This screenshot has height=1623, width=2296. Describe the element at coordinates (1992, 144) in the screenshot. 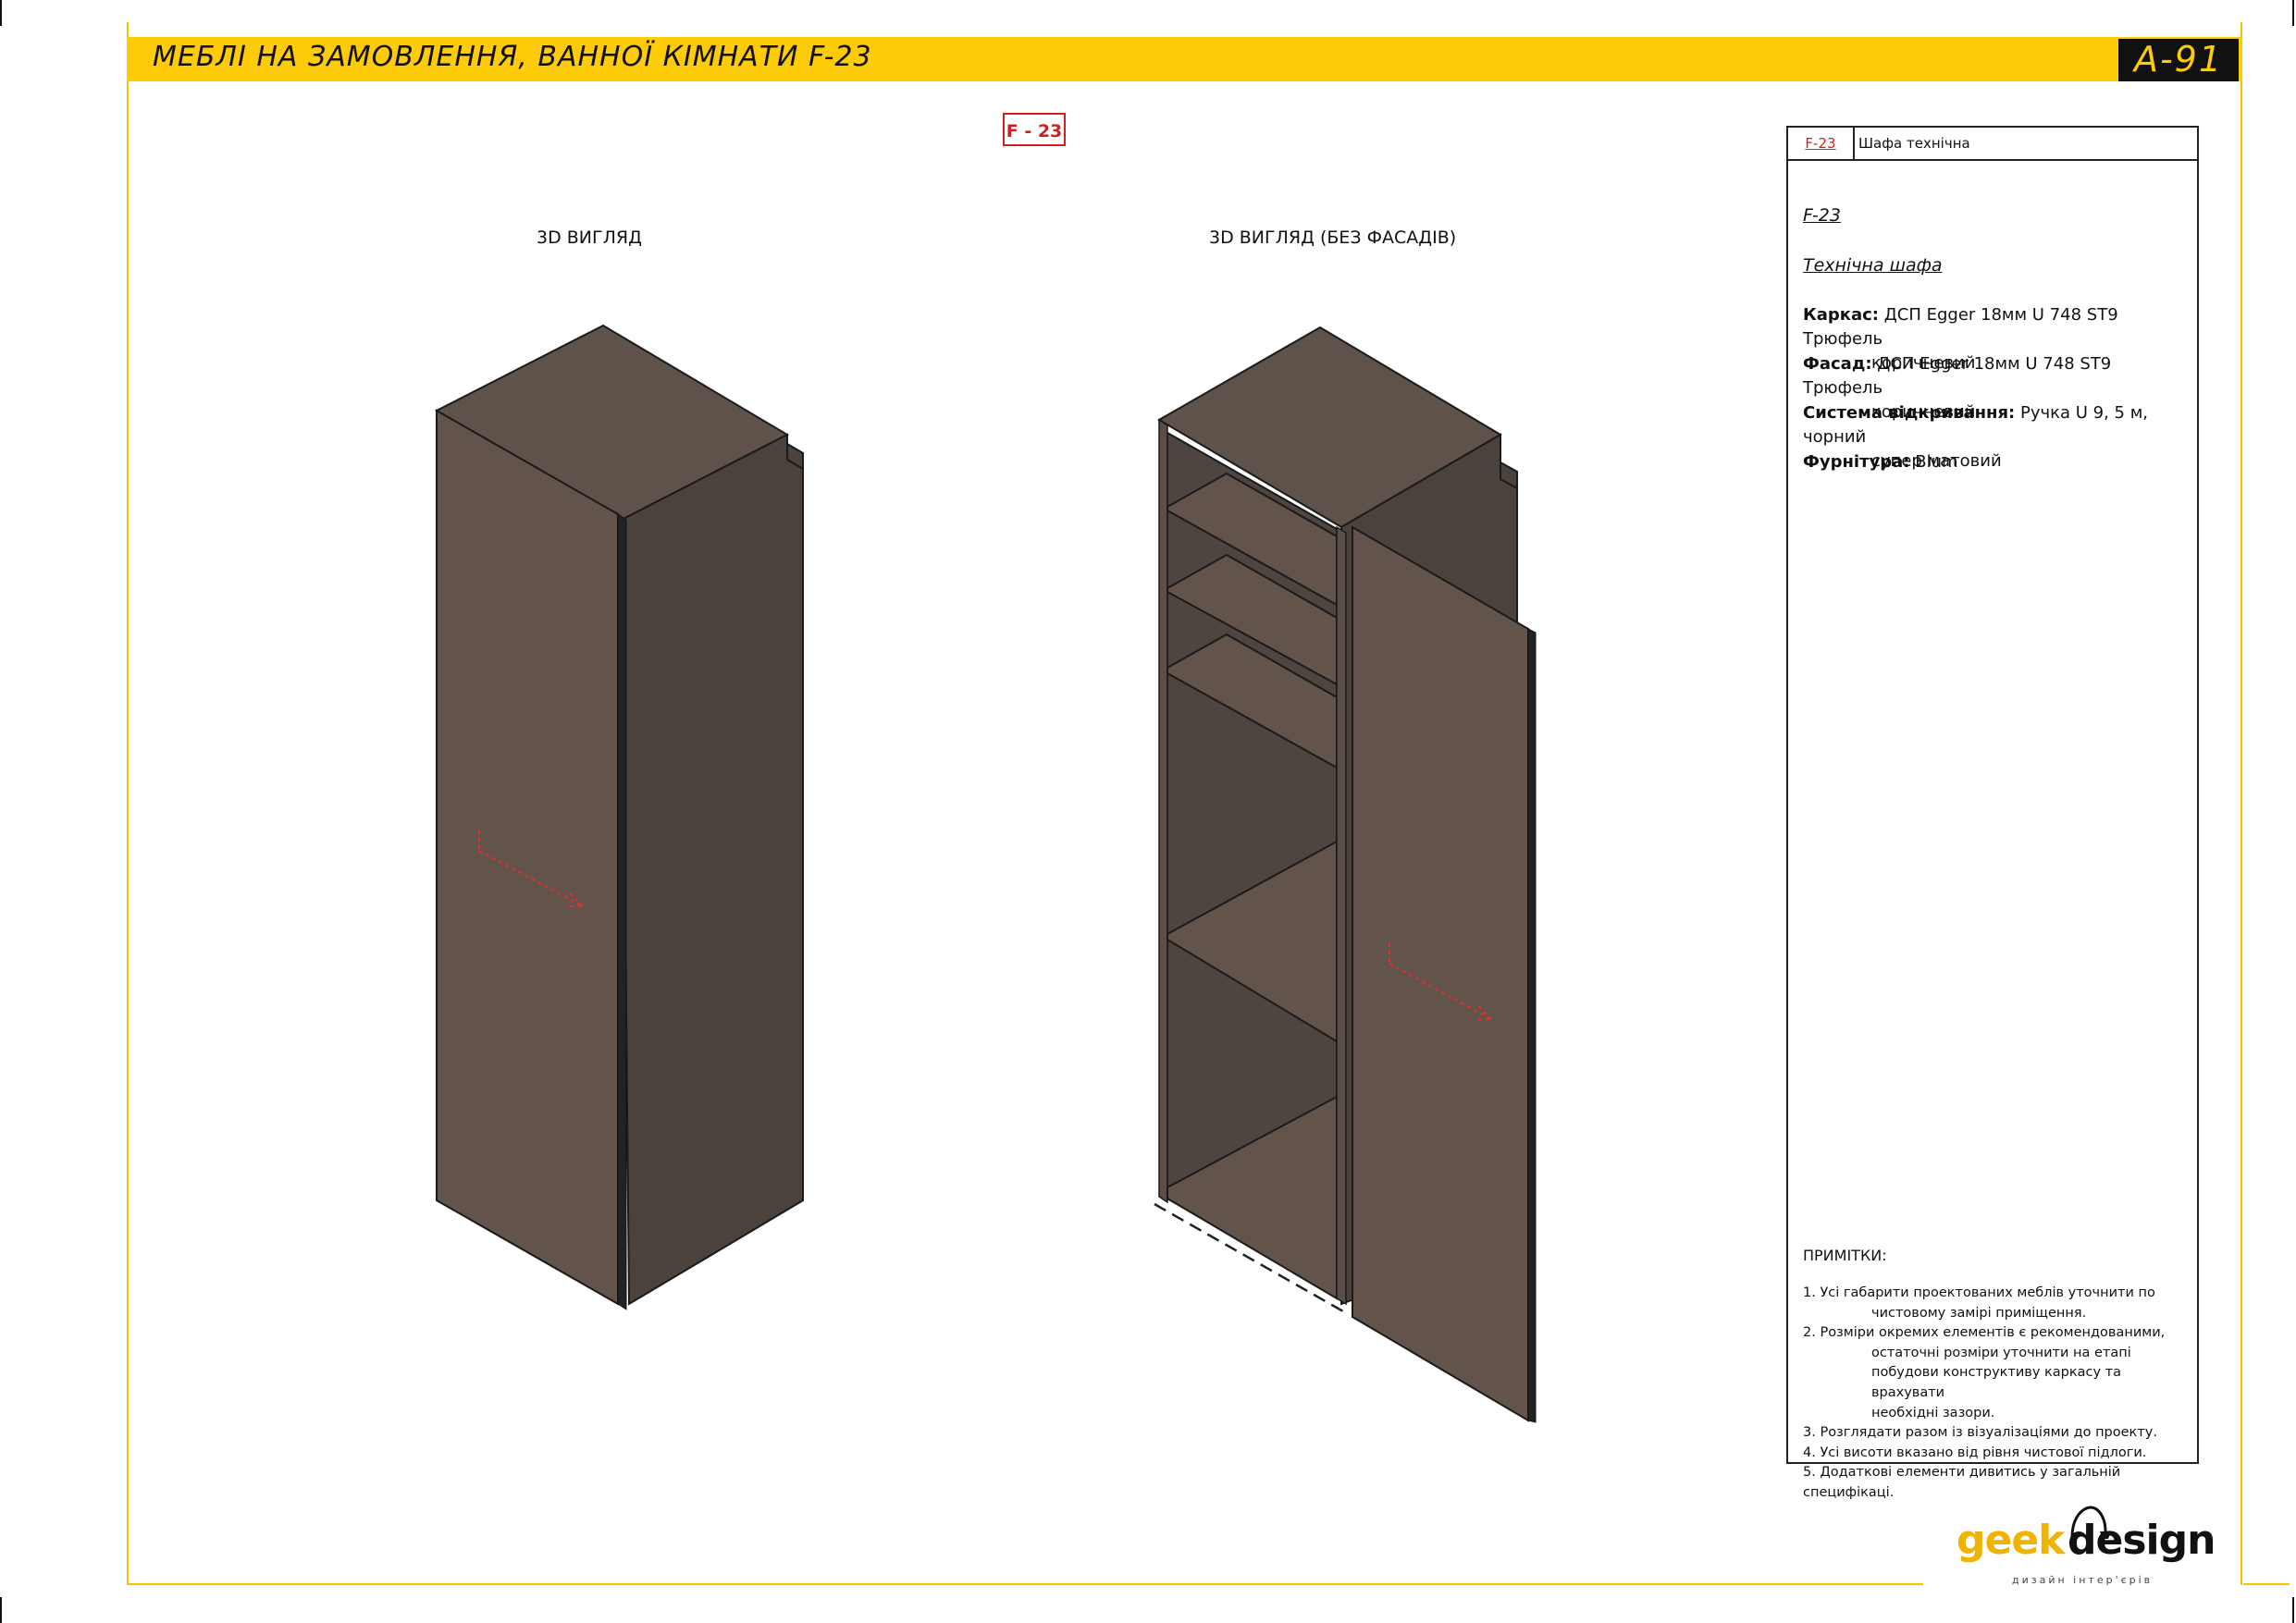

I see `spec-panel-header: F-23 Шафа технічна` at that location.